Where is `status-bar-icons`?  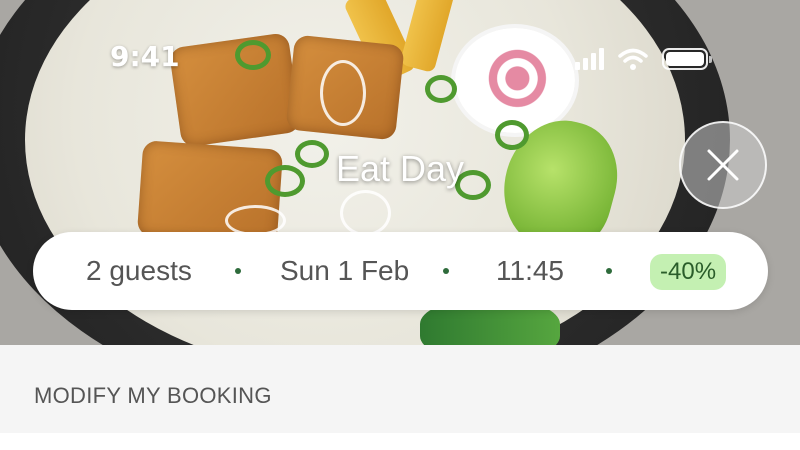
status-bar-icons is located at coordinates (643, 59).